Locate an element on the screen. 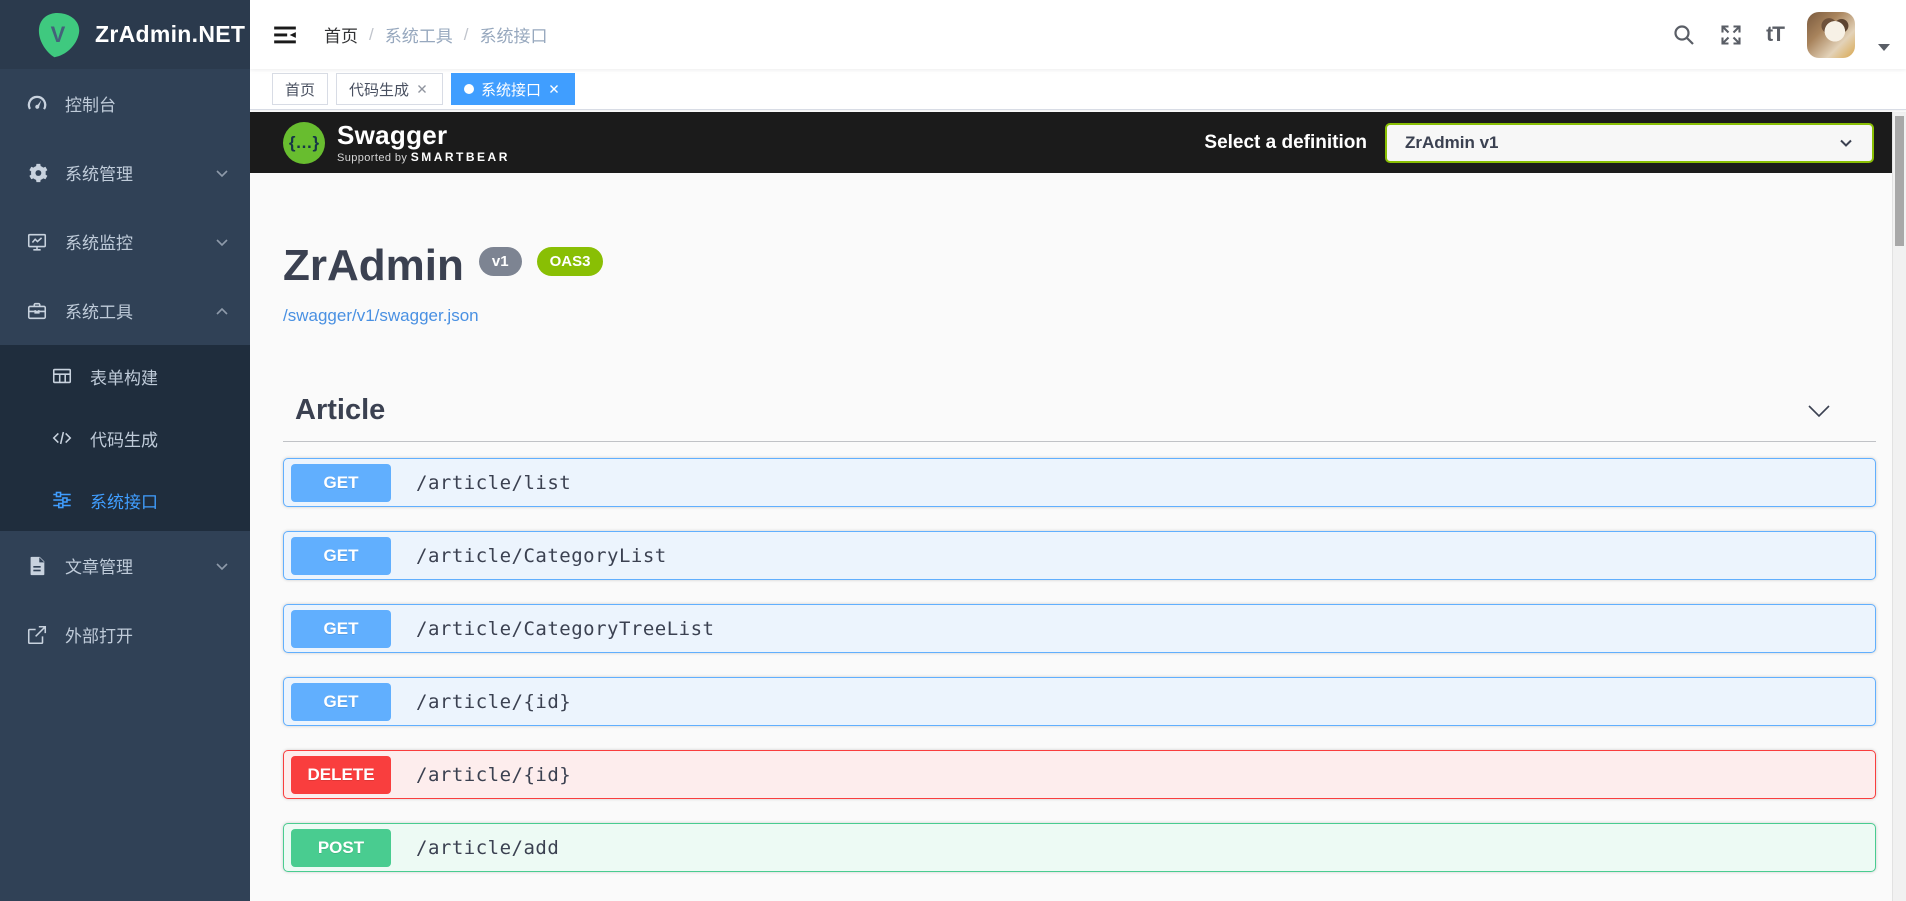 This screenshot has height=901, width=1906. endpoint-path: /article/CategoryList is located at coordinates (541, 555).